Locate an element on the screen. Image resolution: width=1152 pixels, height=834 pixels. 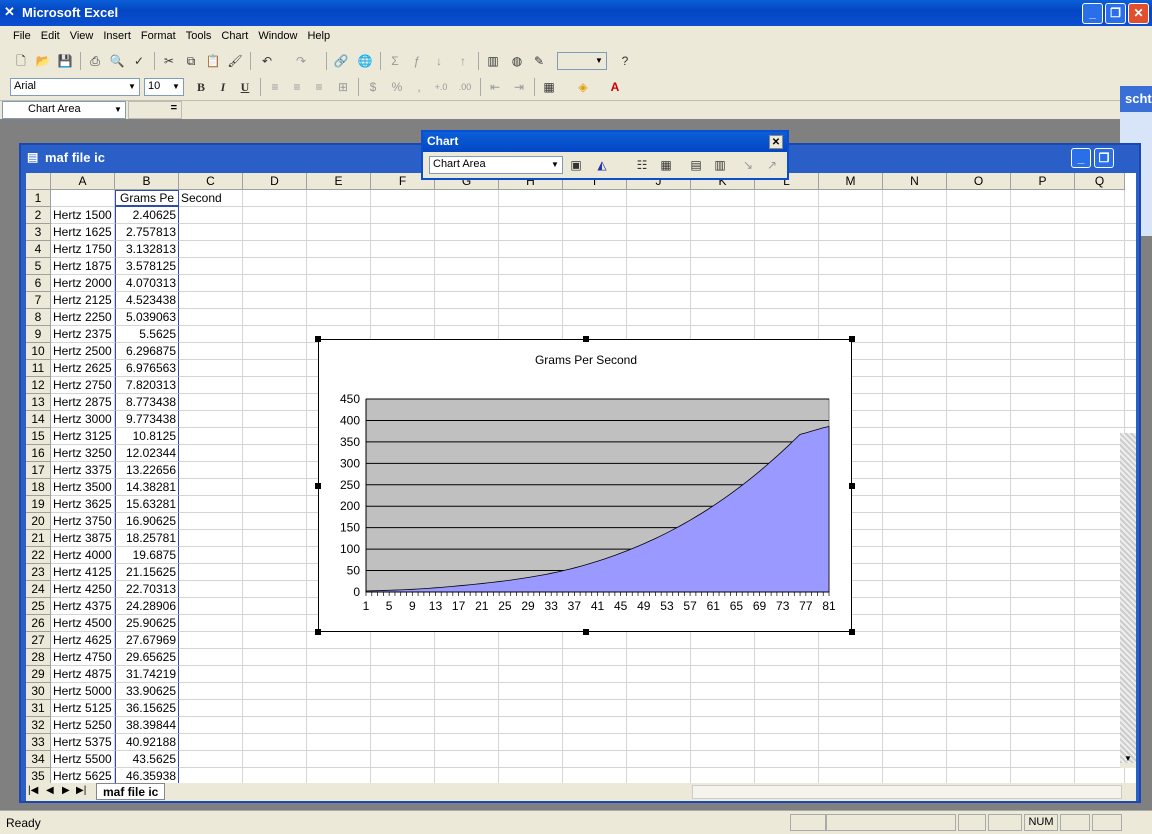
row-header: 32 is located at coordinates (38, 725).